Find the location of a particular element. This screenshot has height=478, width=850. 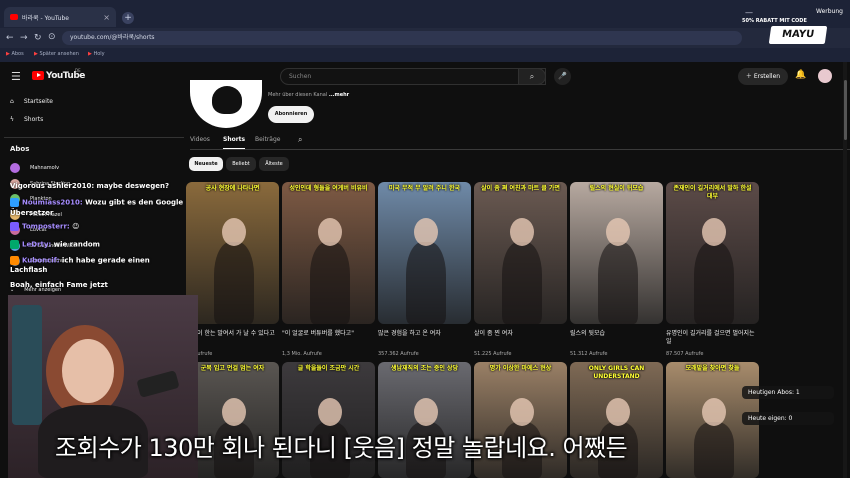

tabs-divider is located at coordinates (520, 149).